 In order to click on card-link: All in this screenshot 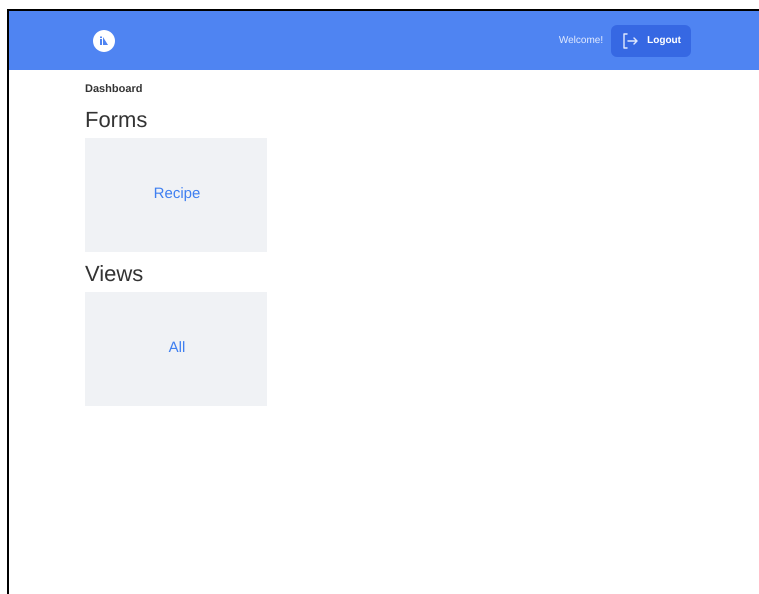, I will do `click(176, 349)`.